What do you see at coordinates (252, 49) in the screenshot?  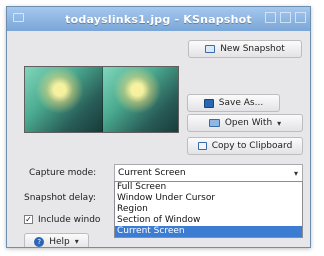 I see `new-snapshot-label: New Snapshot` at bounding box center [252, 49].